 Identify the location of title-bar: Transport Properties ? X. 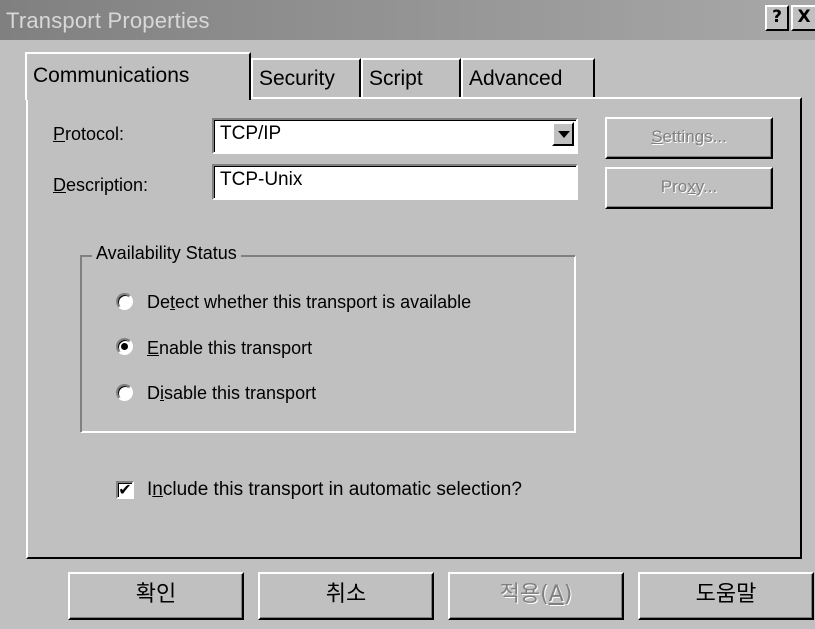
(407, 20).